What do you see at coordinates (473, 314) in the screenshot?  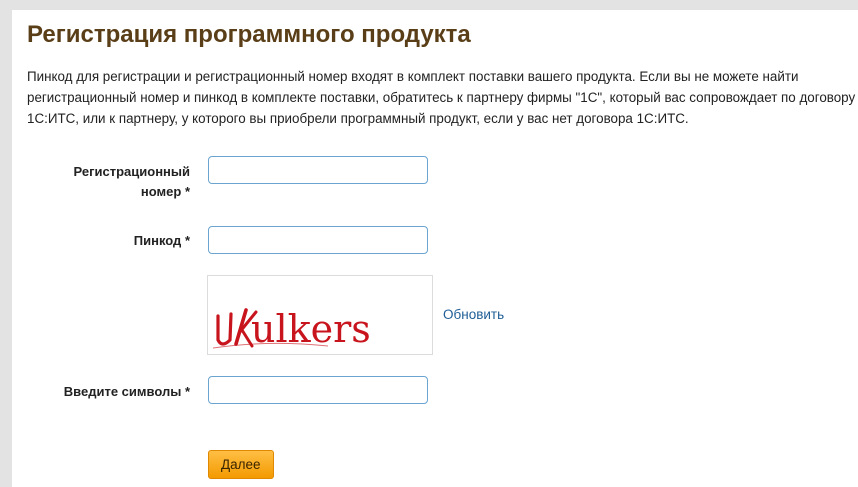 I see `captcha-refresh-link: Обновить` at bounding box center [473, 314].